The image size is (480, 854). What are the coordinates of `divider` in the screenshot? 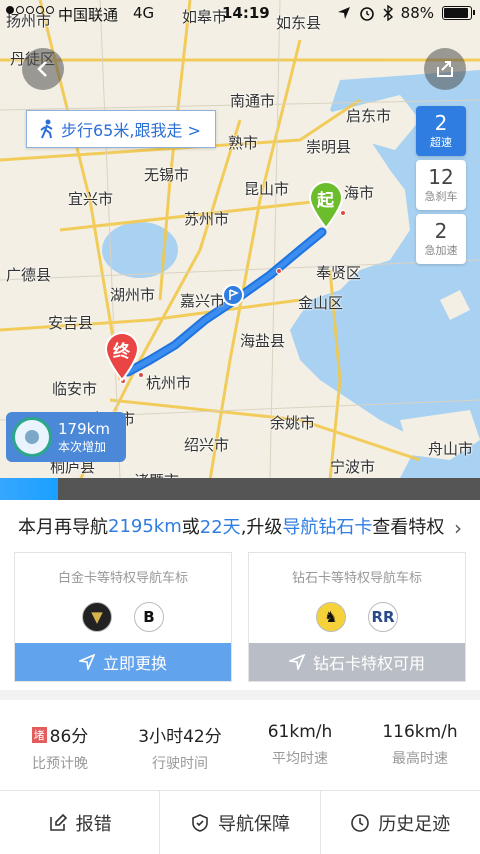 It's located at (240, 695).